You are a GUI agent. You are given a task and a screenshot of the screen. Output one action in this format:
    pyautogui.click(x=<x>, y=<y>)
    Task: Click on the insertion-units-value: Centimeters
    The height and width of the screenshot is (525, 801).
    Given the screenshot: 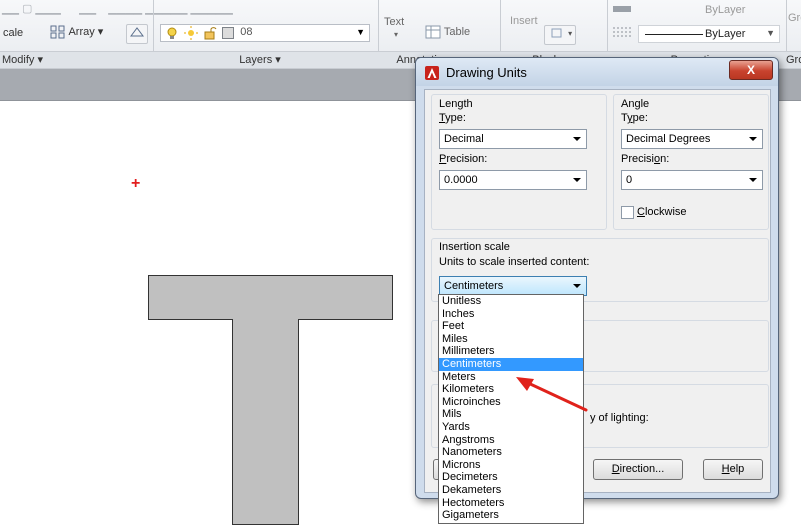 What is the action you would take?
    pyautogui.click(x=474, y=286)
    